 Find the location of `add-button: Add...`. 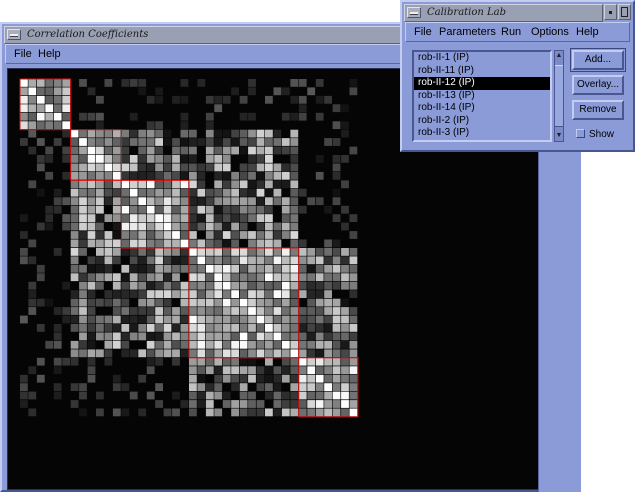

add-button: Add... is located at coordinates (598, 60).